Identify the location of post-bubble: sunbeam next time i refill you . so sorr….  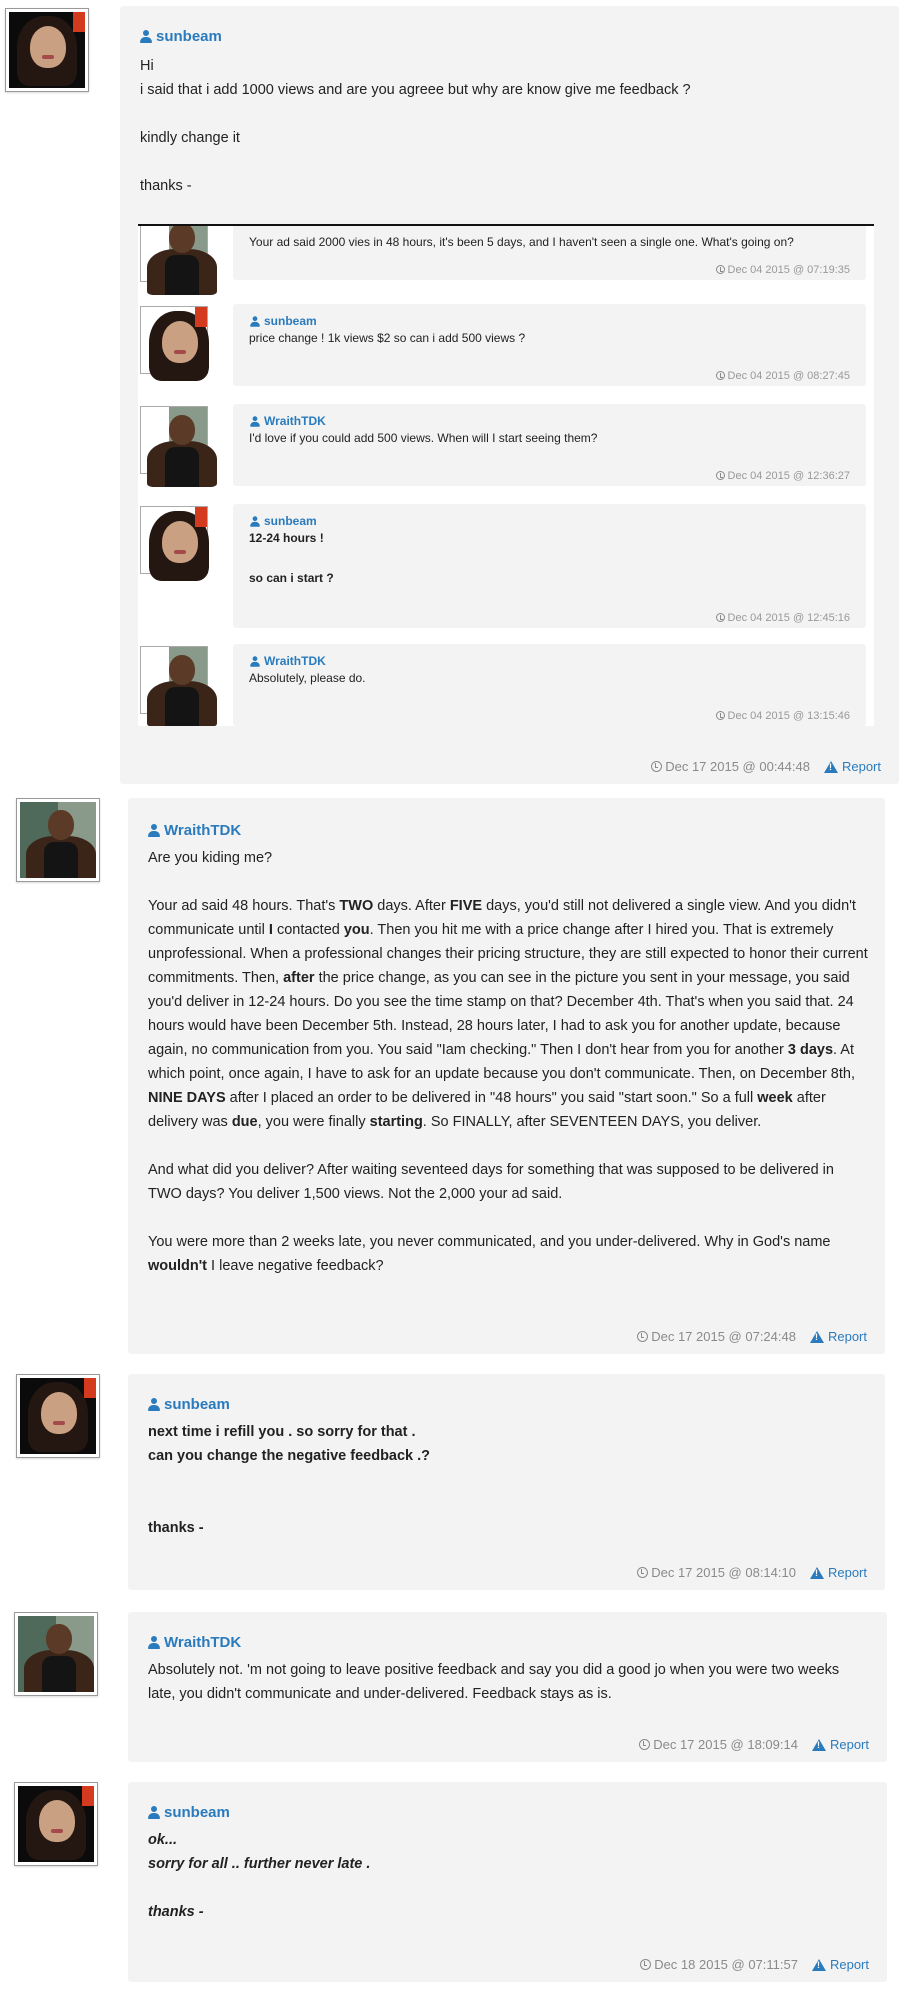
(506, 1482).